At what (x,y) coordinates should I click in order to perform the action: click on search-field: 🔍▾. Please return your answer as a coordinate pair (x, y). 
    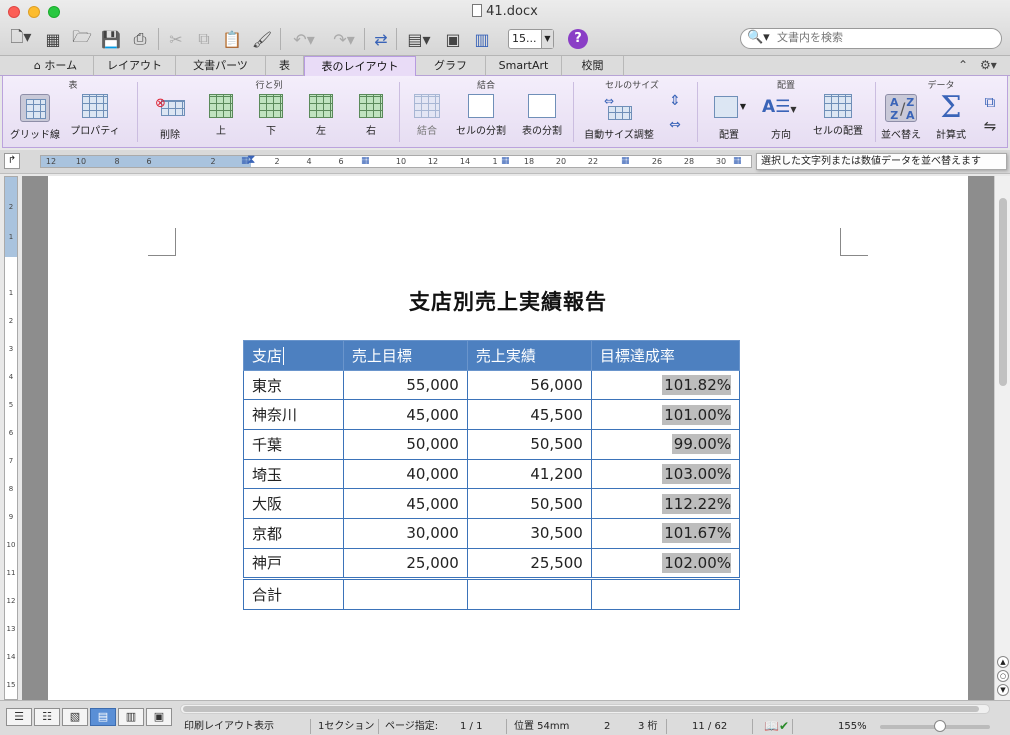
    Looking at the image, I should click on (871, 38).